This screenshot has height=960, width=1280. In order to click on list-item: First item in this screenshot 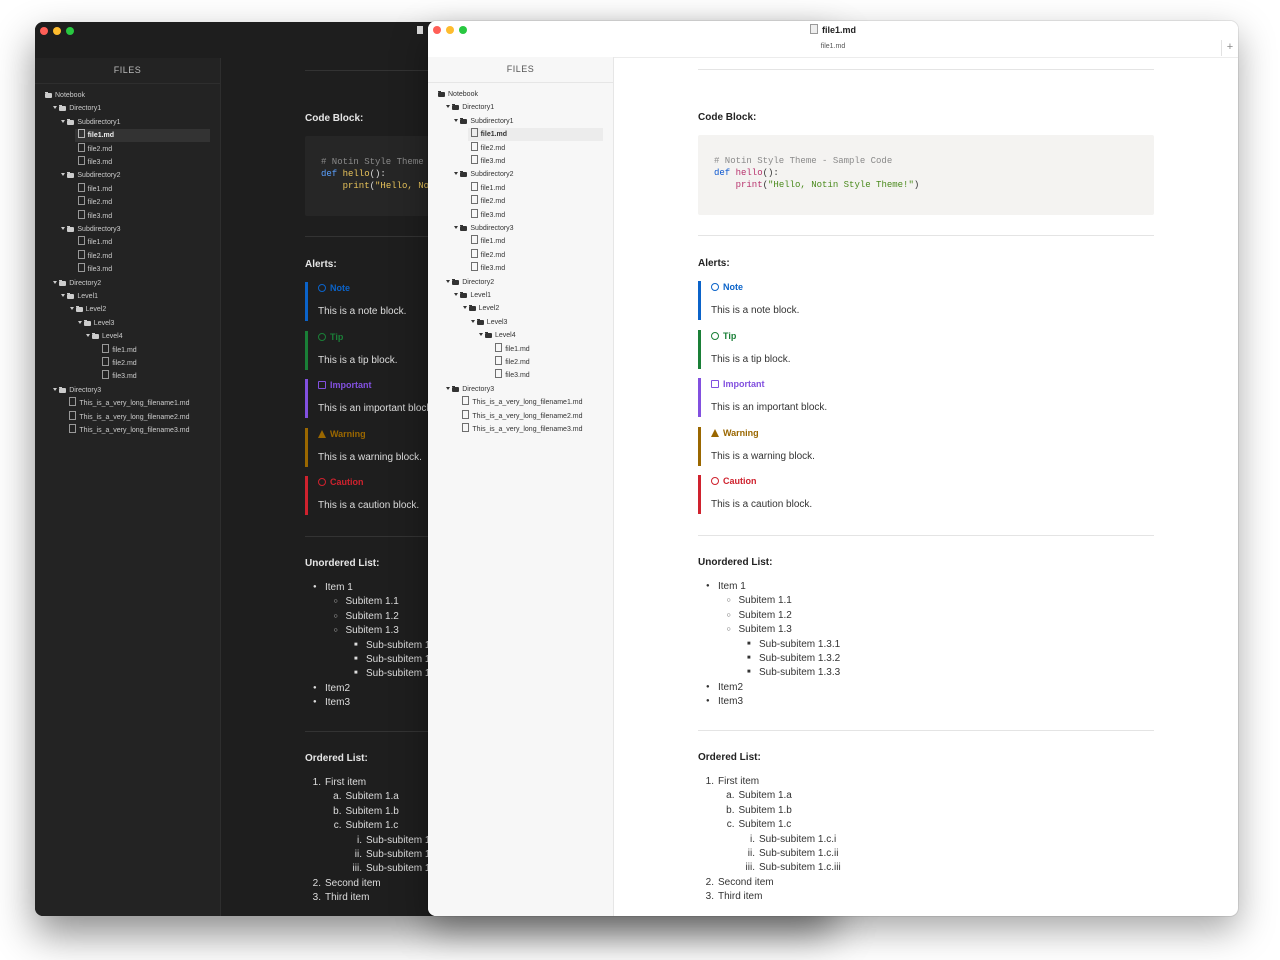, I will do `click(346, 782)`.